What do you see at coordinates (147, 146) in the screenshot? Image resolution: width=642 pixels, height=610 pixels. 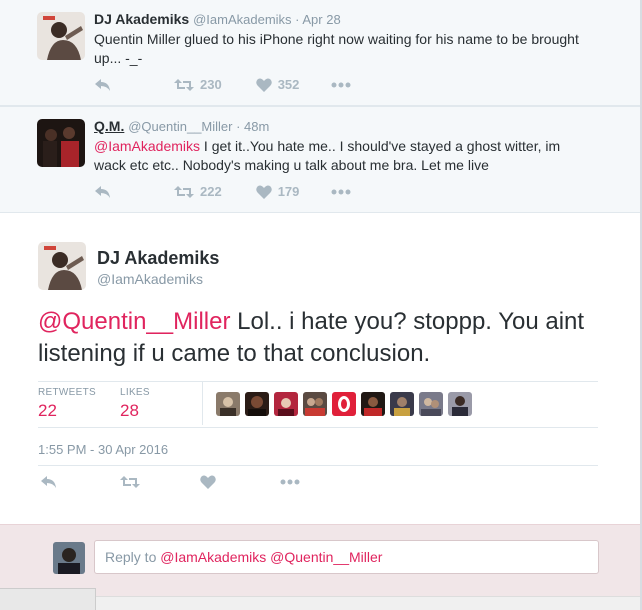 I see `mention-link: @IamAkademiks` at bounding box center [147, 146].